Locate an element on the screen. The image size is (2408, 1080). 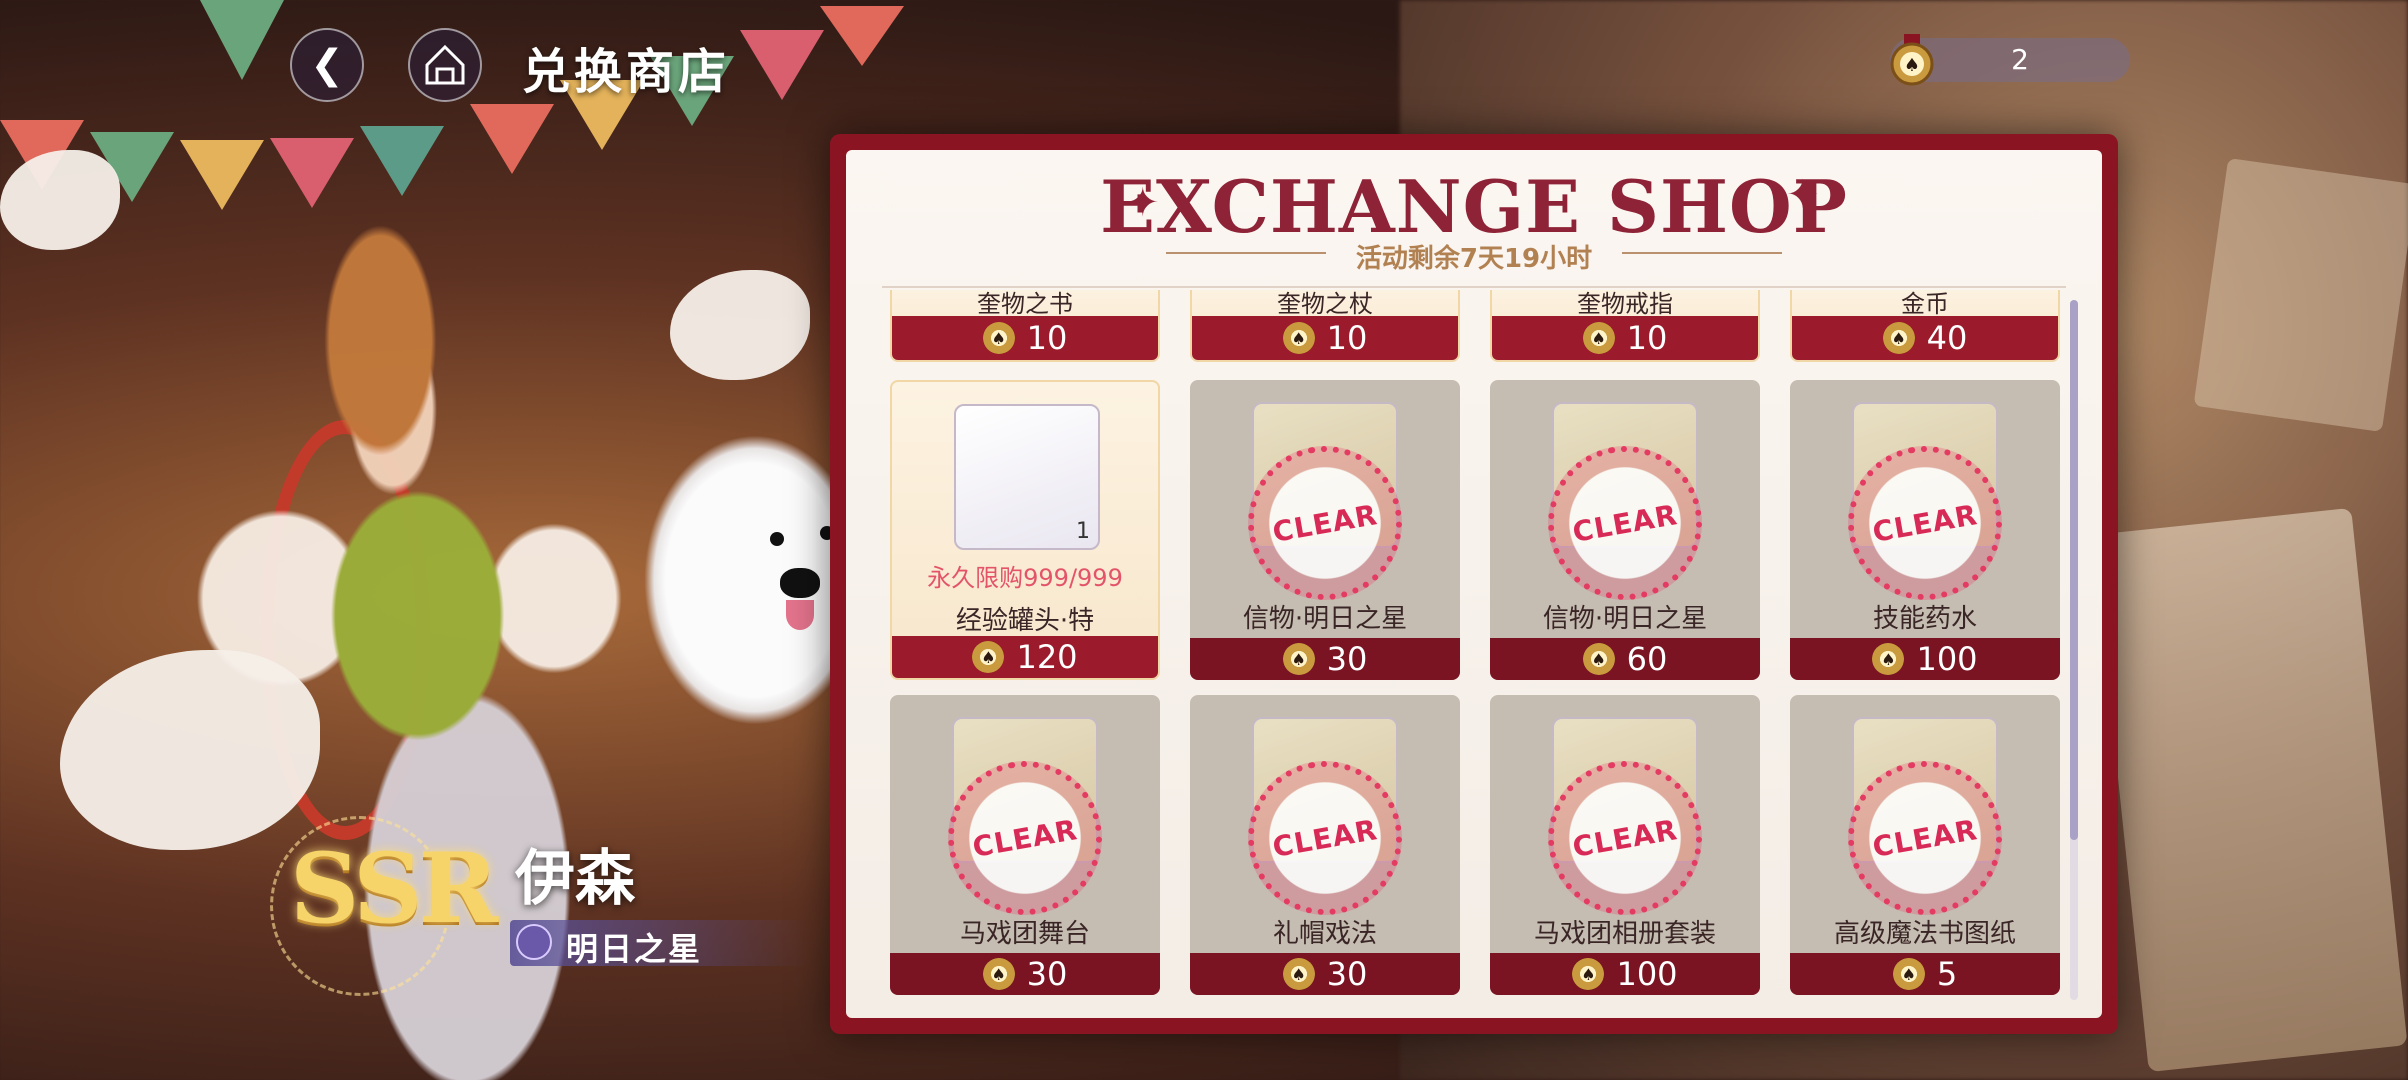
attribute-icon is located at coordinates (534, 942).